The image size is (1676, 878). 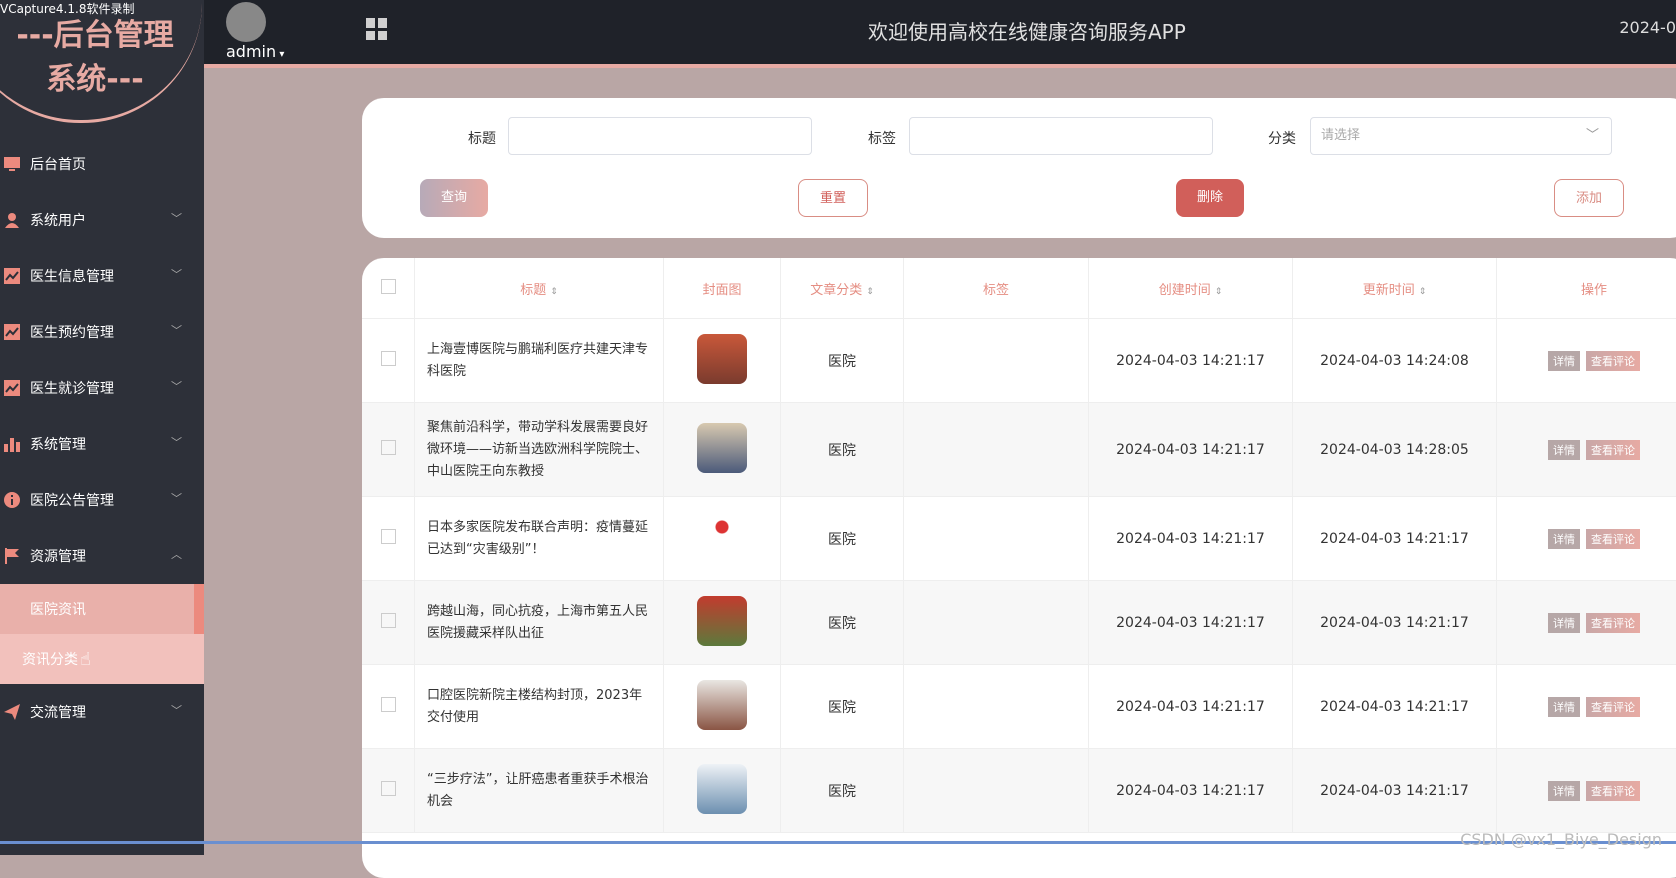 What do you see at coordinates (72, 332) in the screenshot?
I see `sidebar-item-label: 医生预约管理` at bounding box center [72, 332].